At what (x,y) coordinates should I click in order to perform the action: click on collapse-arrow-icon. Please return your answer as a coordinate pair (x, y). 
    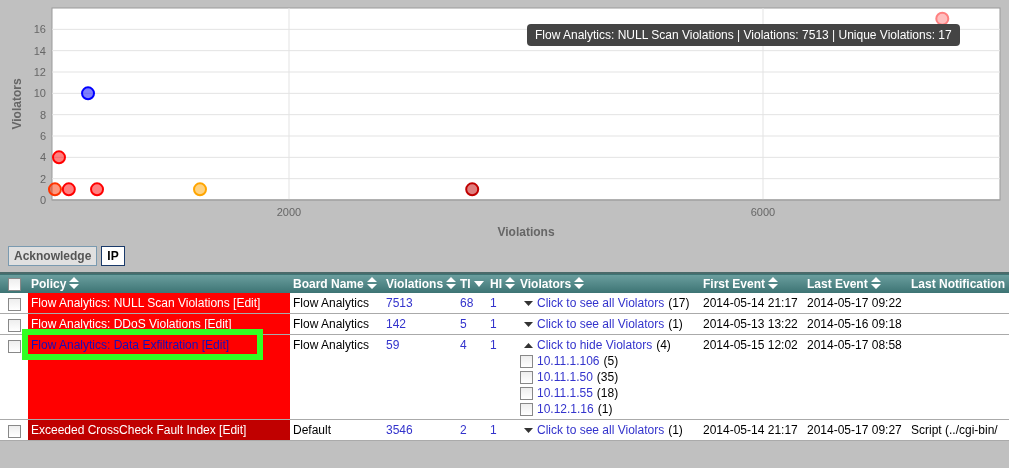
    Looking at the image, I should click on (528, 345).